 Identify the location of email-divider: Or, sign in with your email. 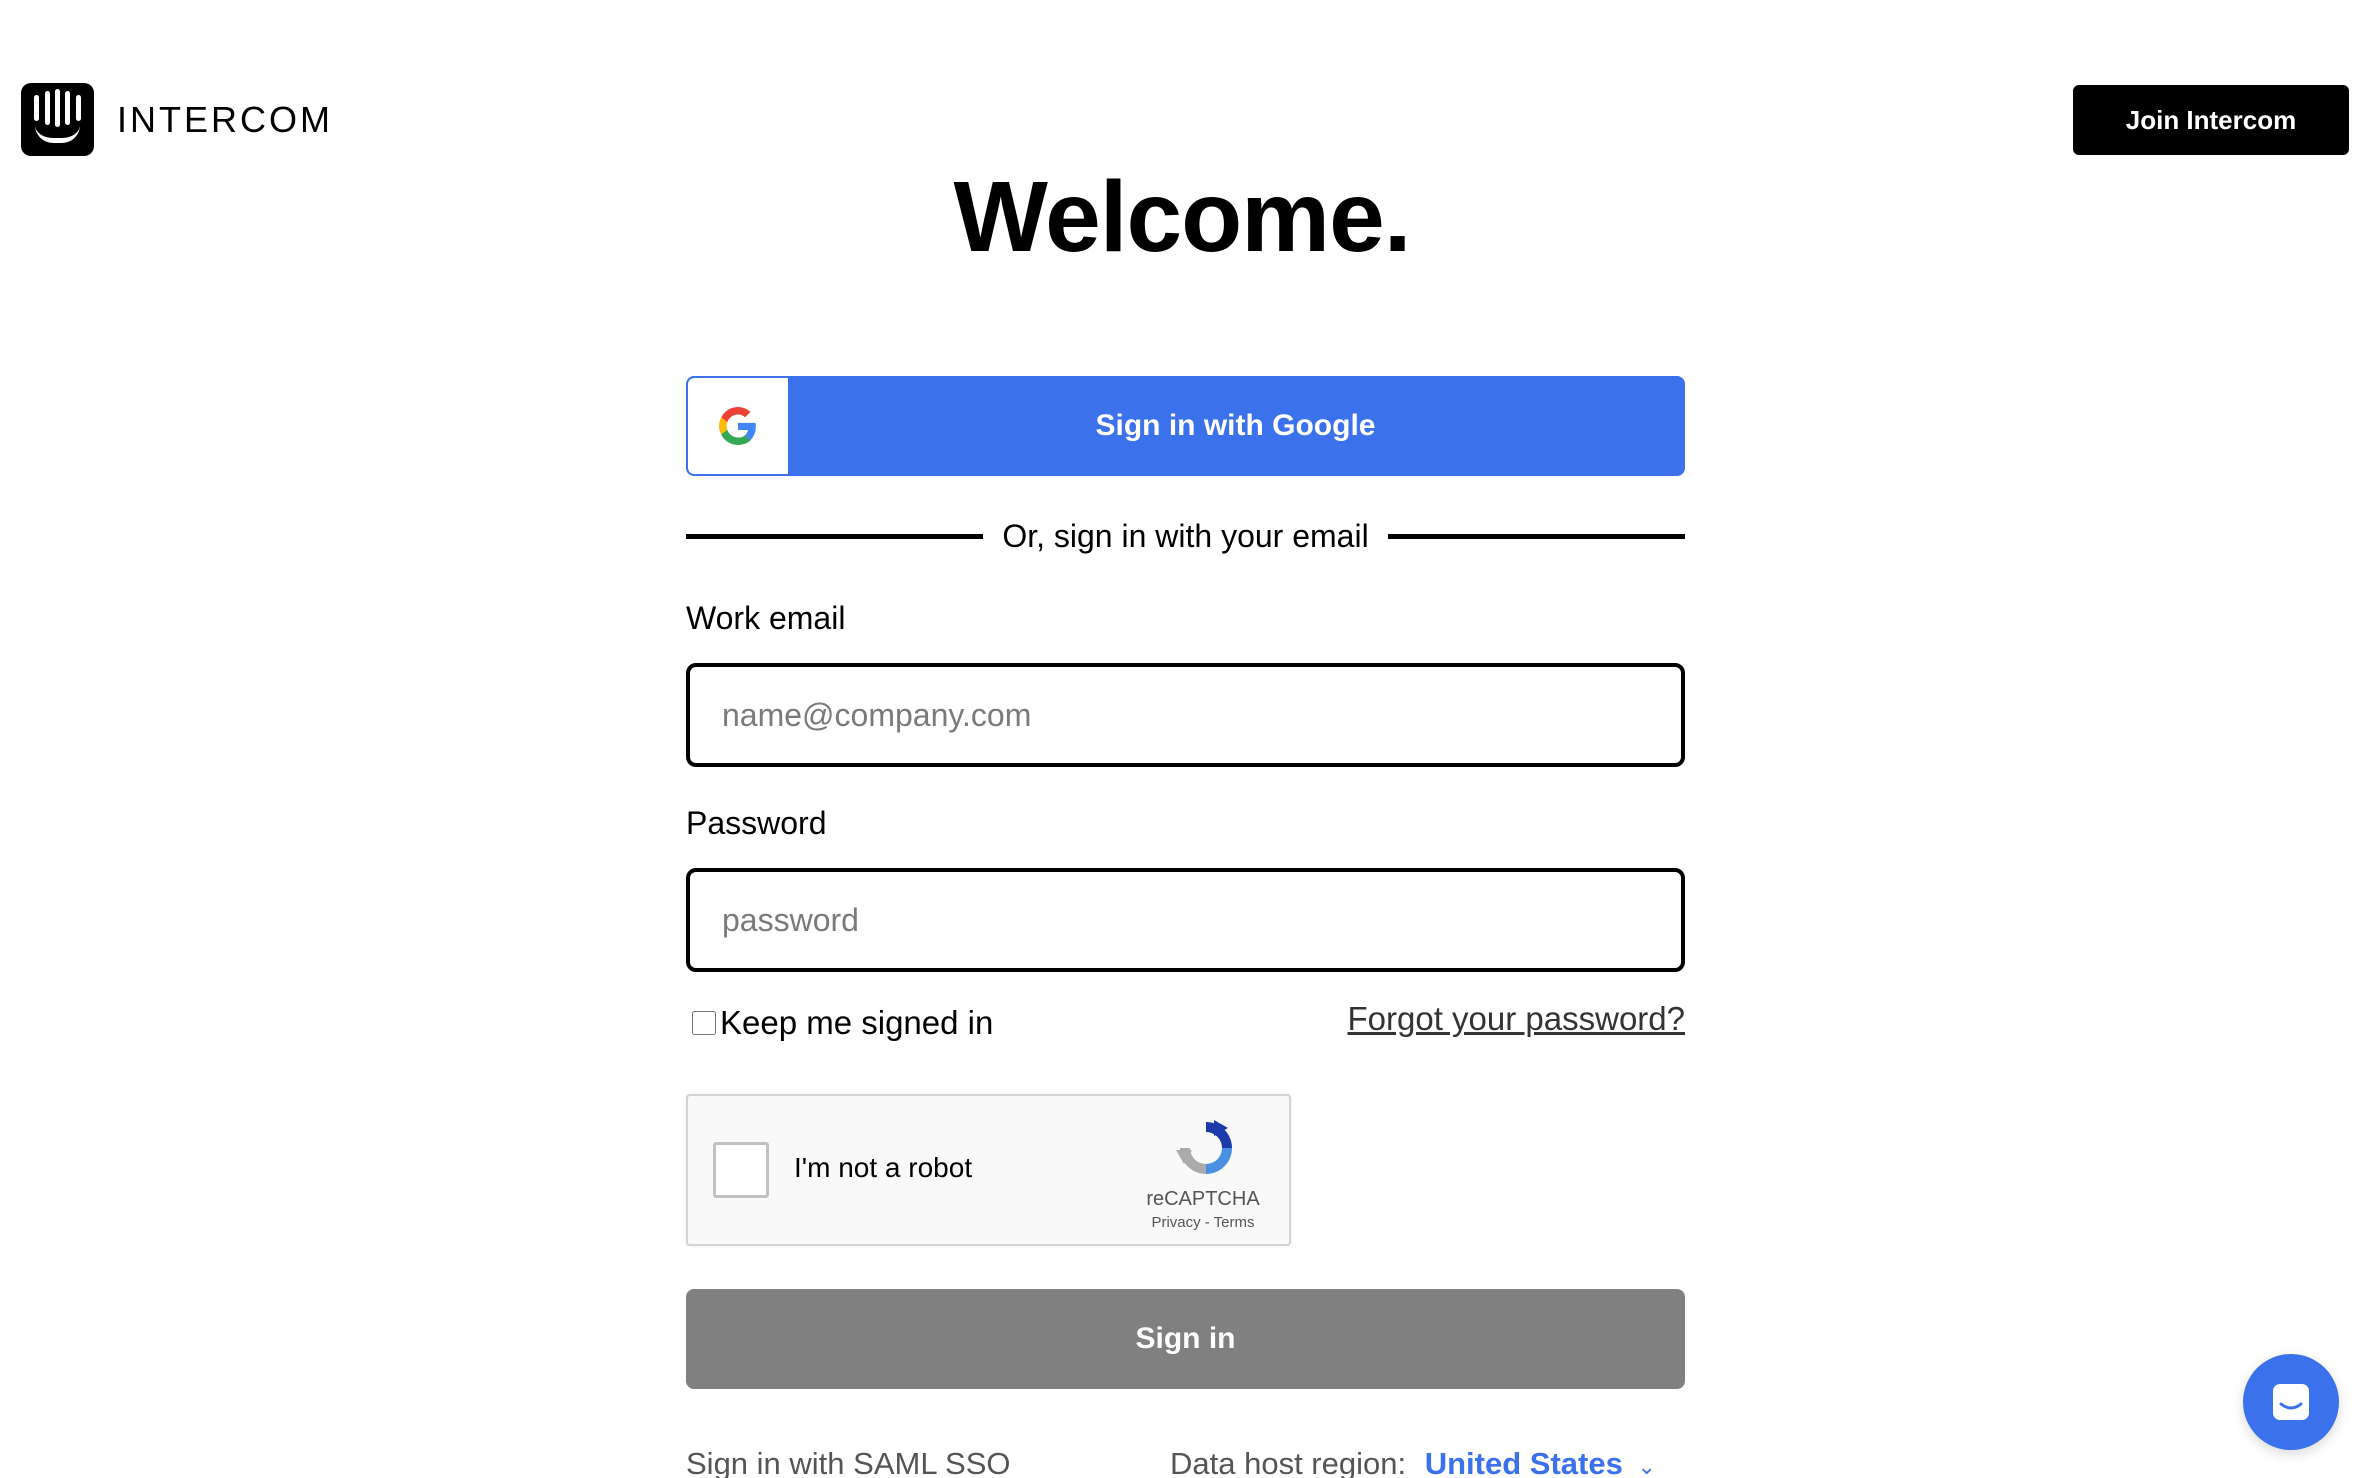
(1186, 536).